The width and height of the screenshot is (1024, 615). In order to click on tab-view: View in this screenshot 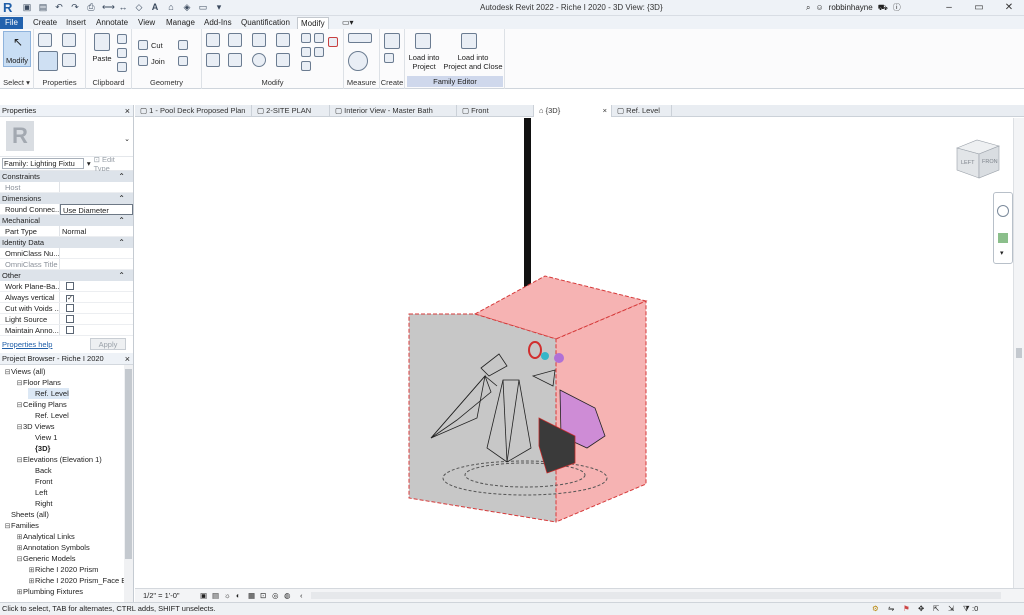, I will do `click(146, 23)`.